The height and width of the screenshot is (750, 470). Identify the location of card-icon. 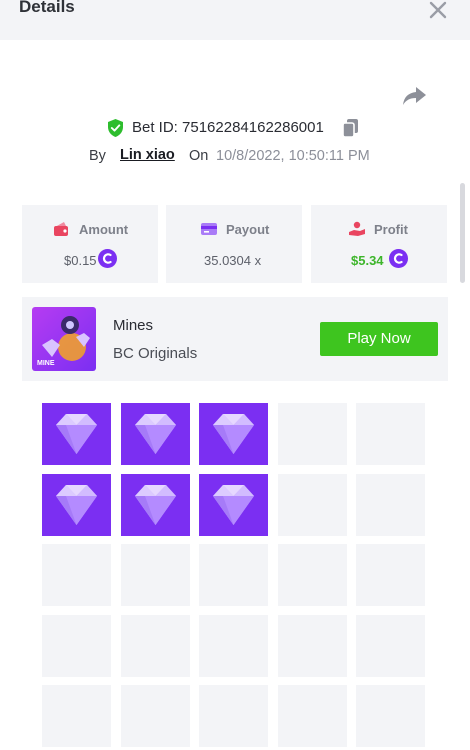
(209, 229).